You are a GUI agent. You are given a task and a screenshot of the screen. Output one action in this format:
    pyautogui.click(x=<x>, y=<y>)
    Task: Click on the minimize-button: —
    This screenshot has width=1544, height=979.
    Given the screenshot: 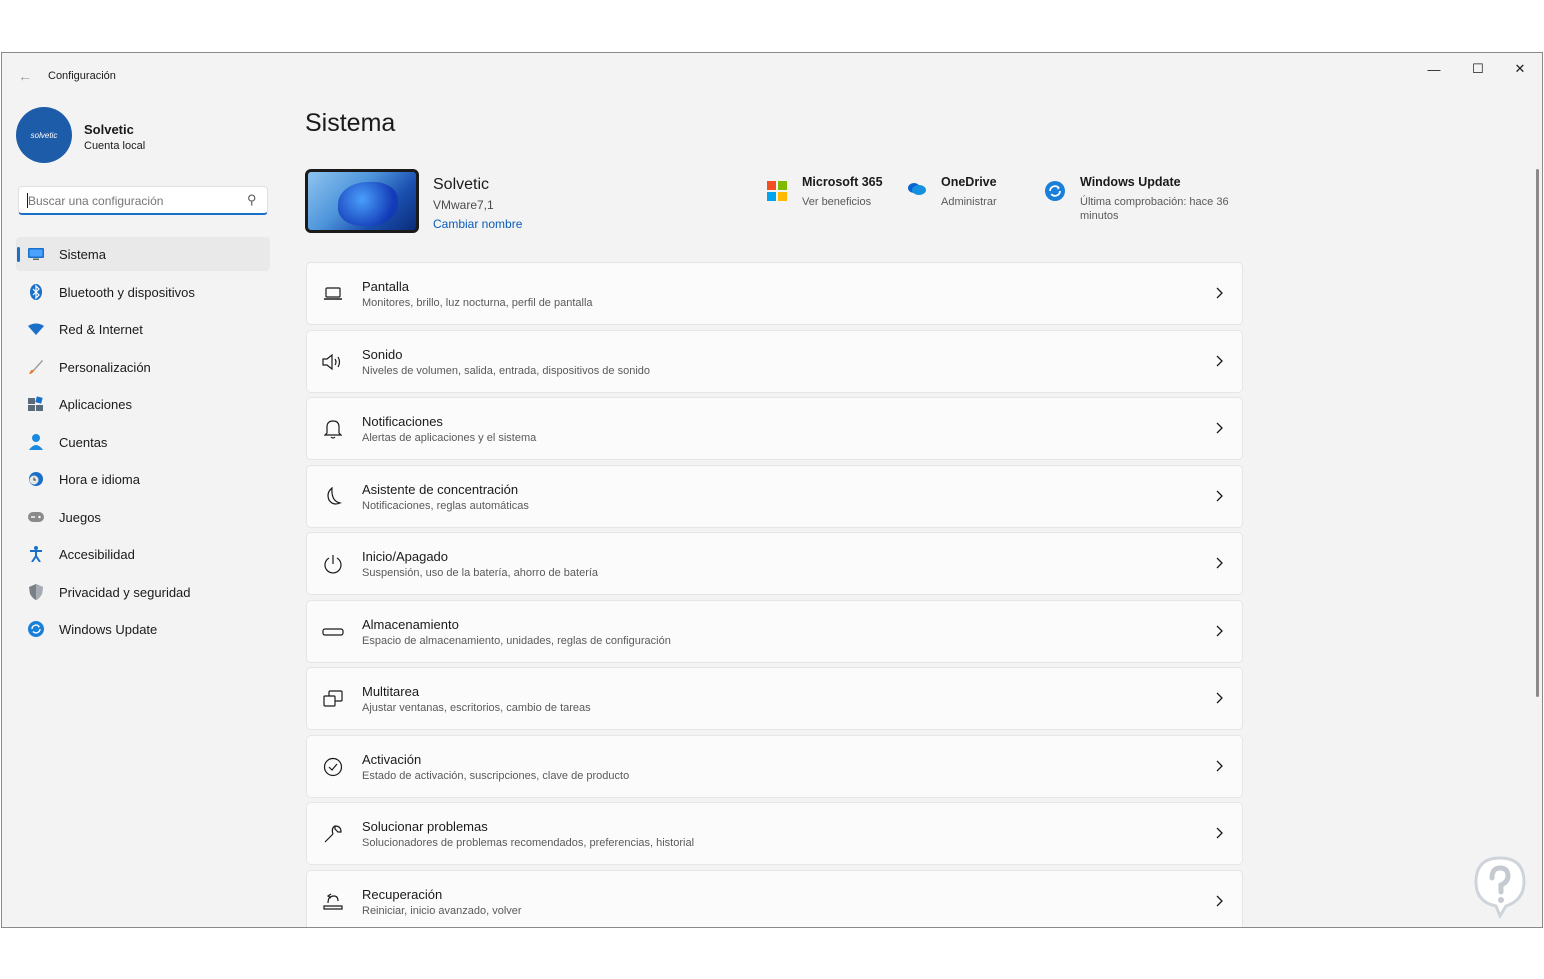 What is the action you would take?
    pyautogui.click(x=1434, y=69)
    